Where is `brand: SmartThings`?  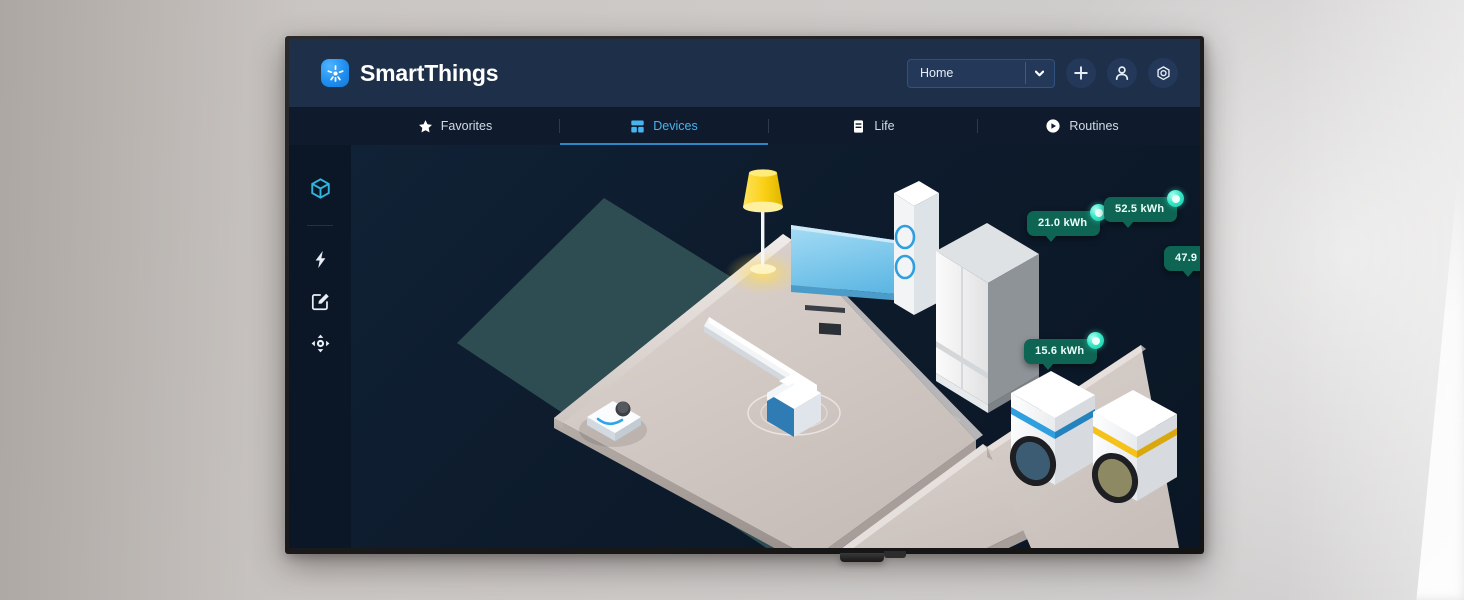
brand: SmartThings is located at coordinates (410, 73).